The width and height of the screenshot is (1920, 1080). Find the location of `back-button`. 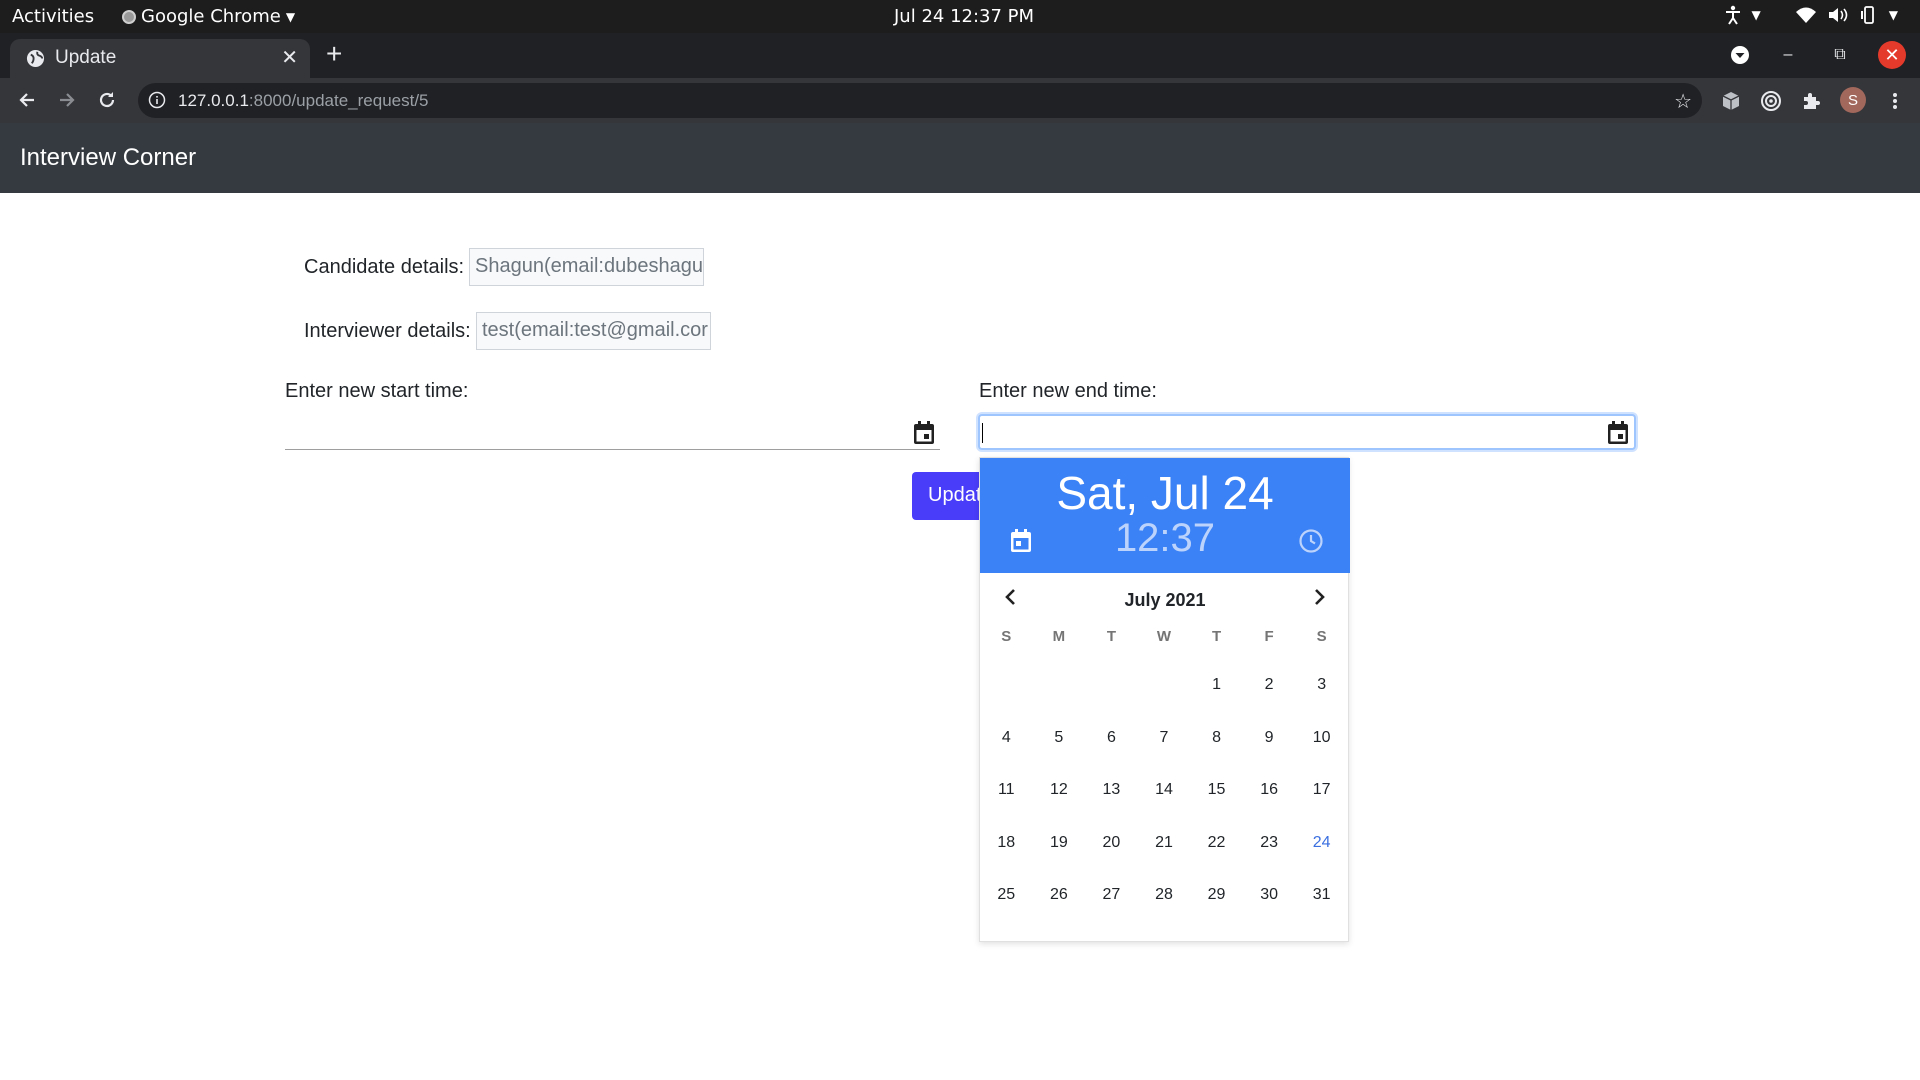

back-button is located at coordinates (27, 100).